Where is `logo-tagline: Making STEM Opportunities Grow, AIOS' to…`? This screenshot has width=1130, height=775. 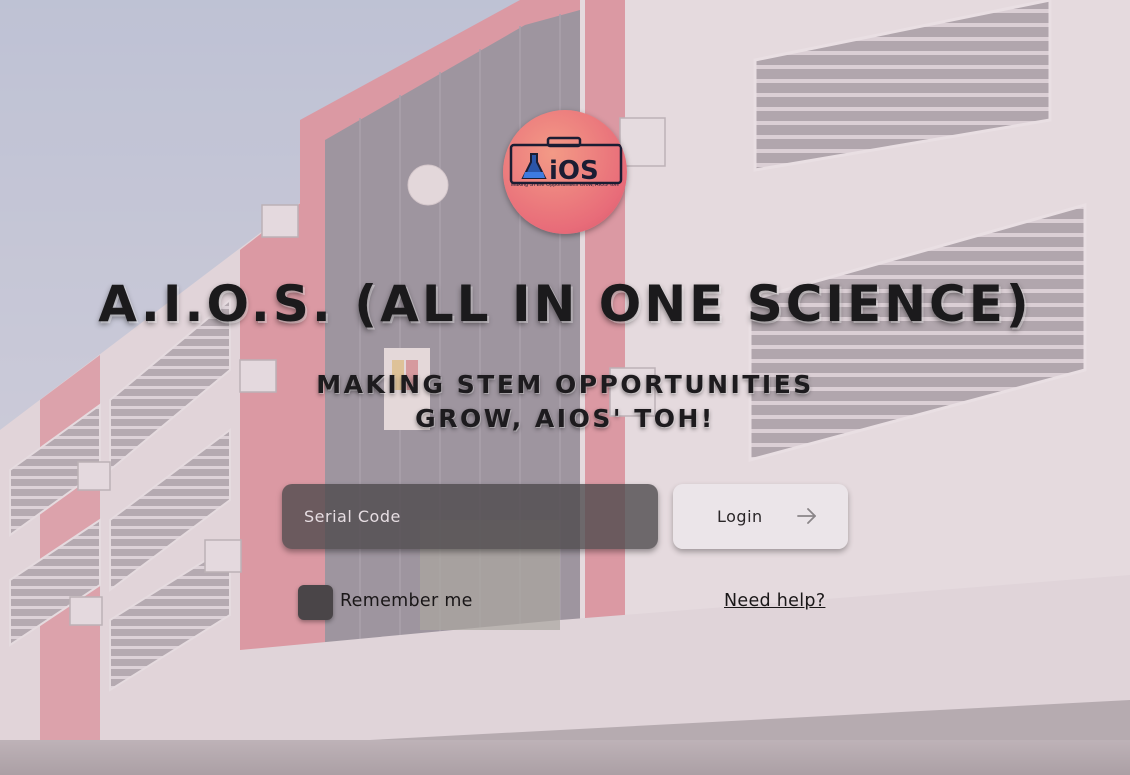 logo-tagline: Making STEM Opportunities Grow, AIOS' to… is located at coordinates (565, 185).